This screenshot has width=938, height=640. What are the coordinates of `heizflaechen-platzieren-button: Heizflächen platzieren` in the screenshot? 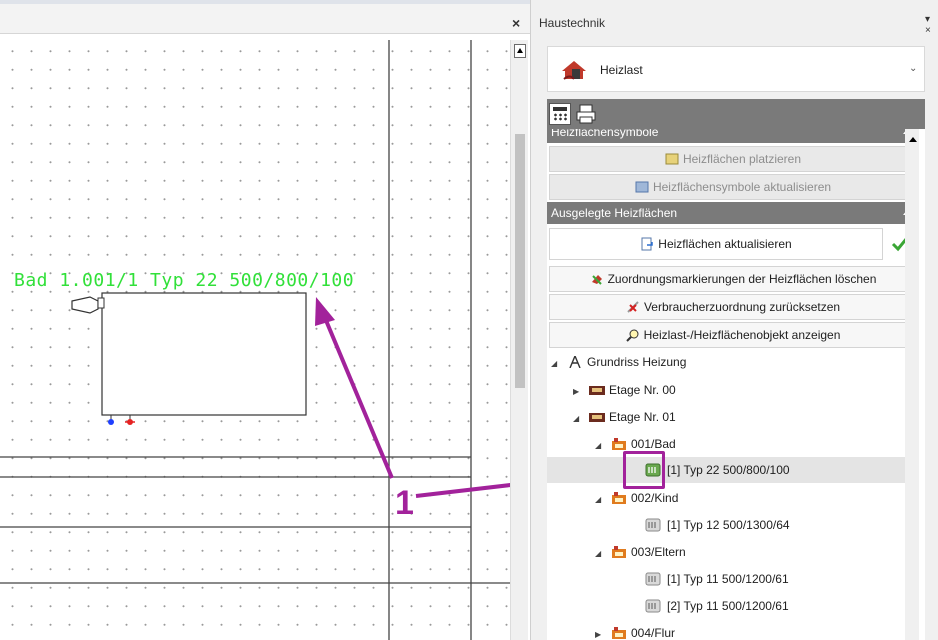 It's located at (733, 159).